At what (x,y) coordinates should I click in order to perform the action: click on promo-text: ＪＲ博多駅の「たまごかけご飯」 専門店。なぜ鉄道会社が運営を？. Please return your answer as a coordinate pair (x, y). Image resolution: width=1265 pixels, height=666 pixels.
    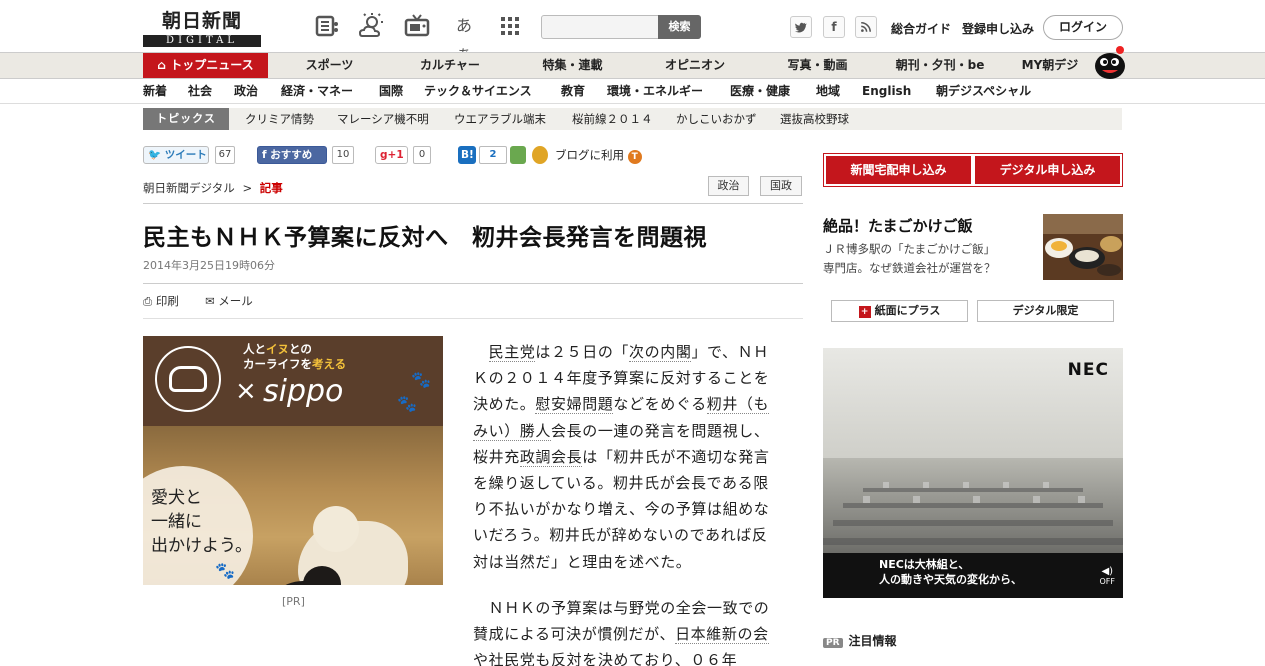
    Looking at the image, I should click on (909, 259).